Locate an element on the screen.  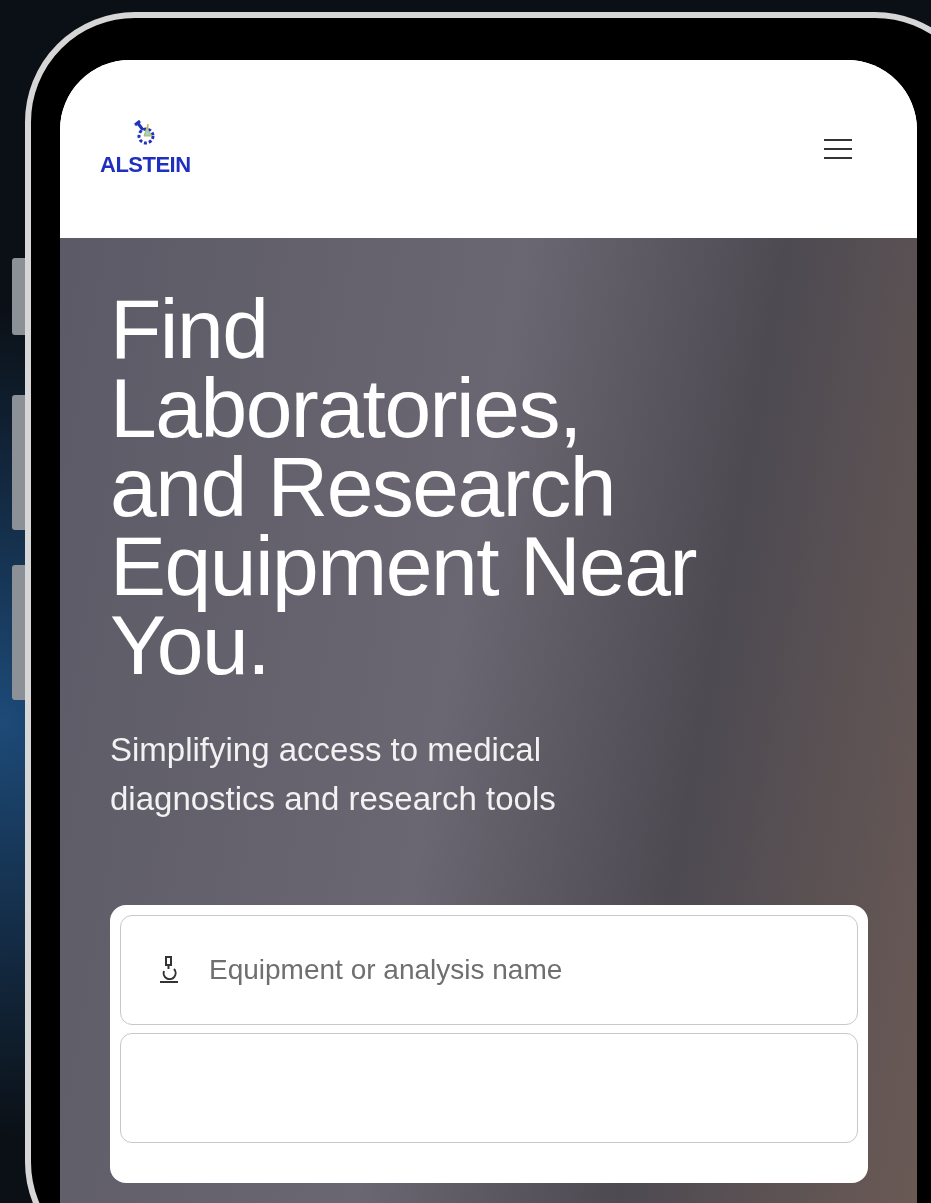
menu-icon is located at coordinates (838, 149).